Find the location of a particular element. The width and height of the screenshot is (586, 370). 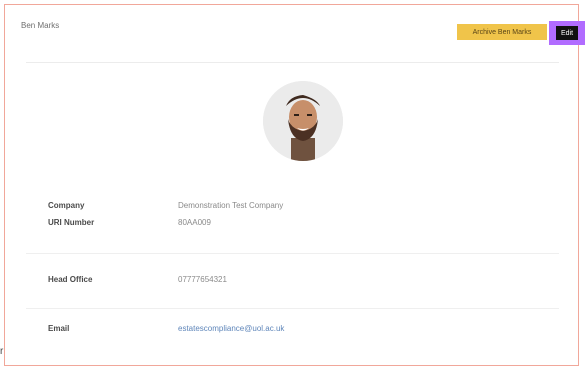

person-avatar-icon is located at coordinates (303, 121).